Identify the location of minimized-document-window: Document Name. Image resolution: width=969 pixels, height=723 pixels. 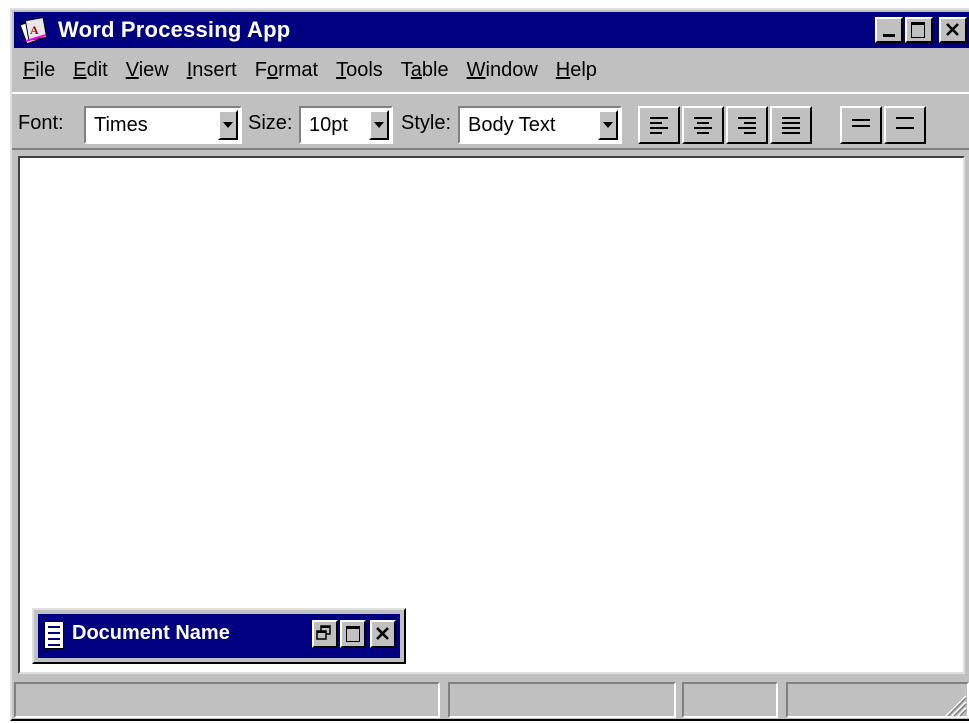
(219, 636).